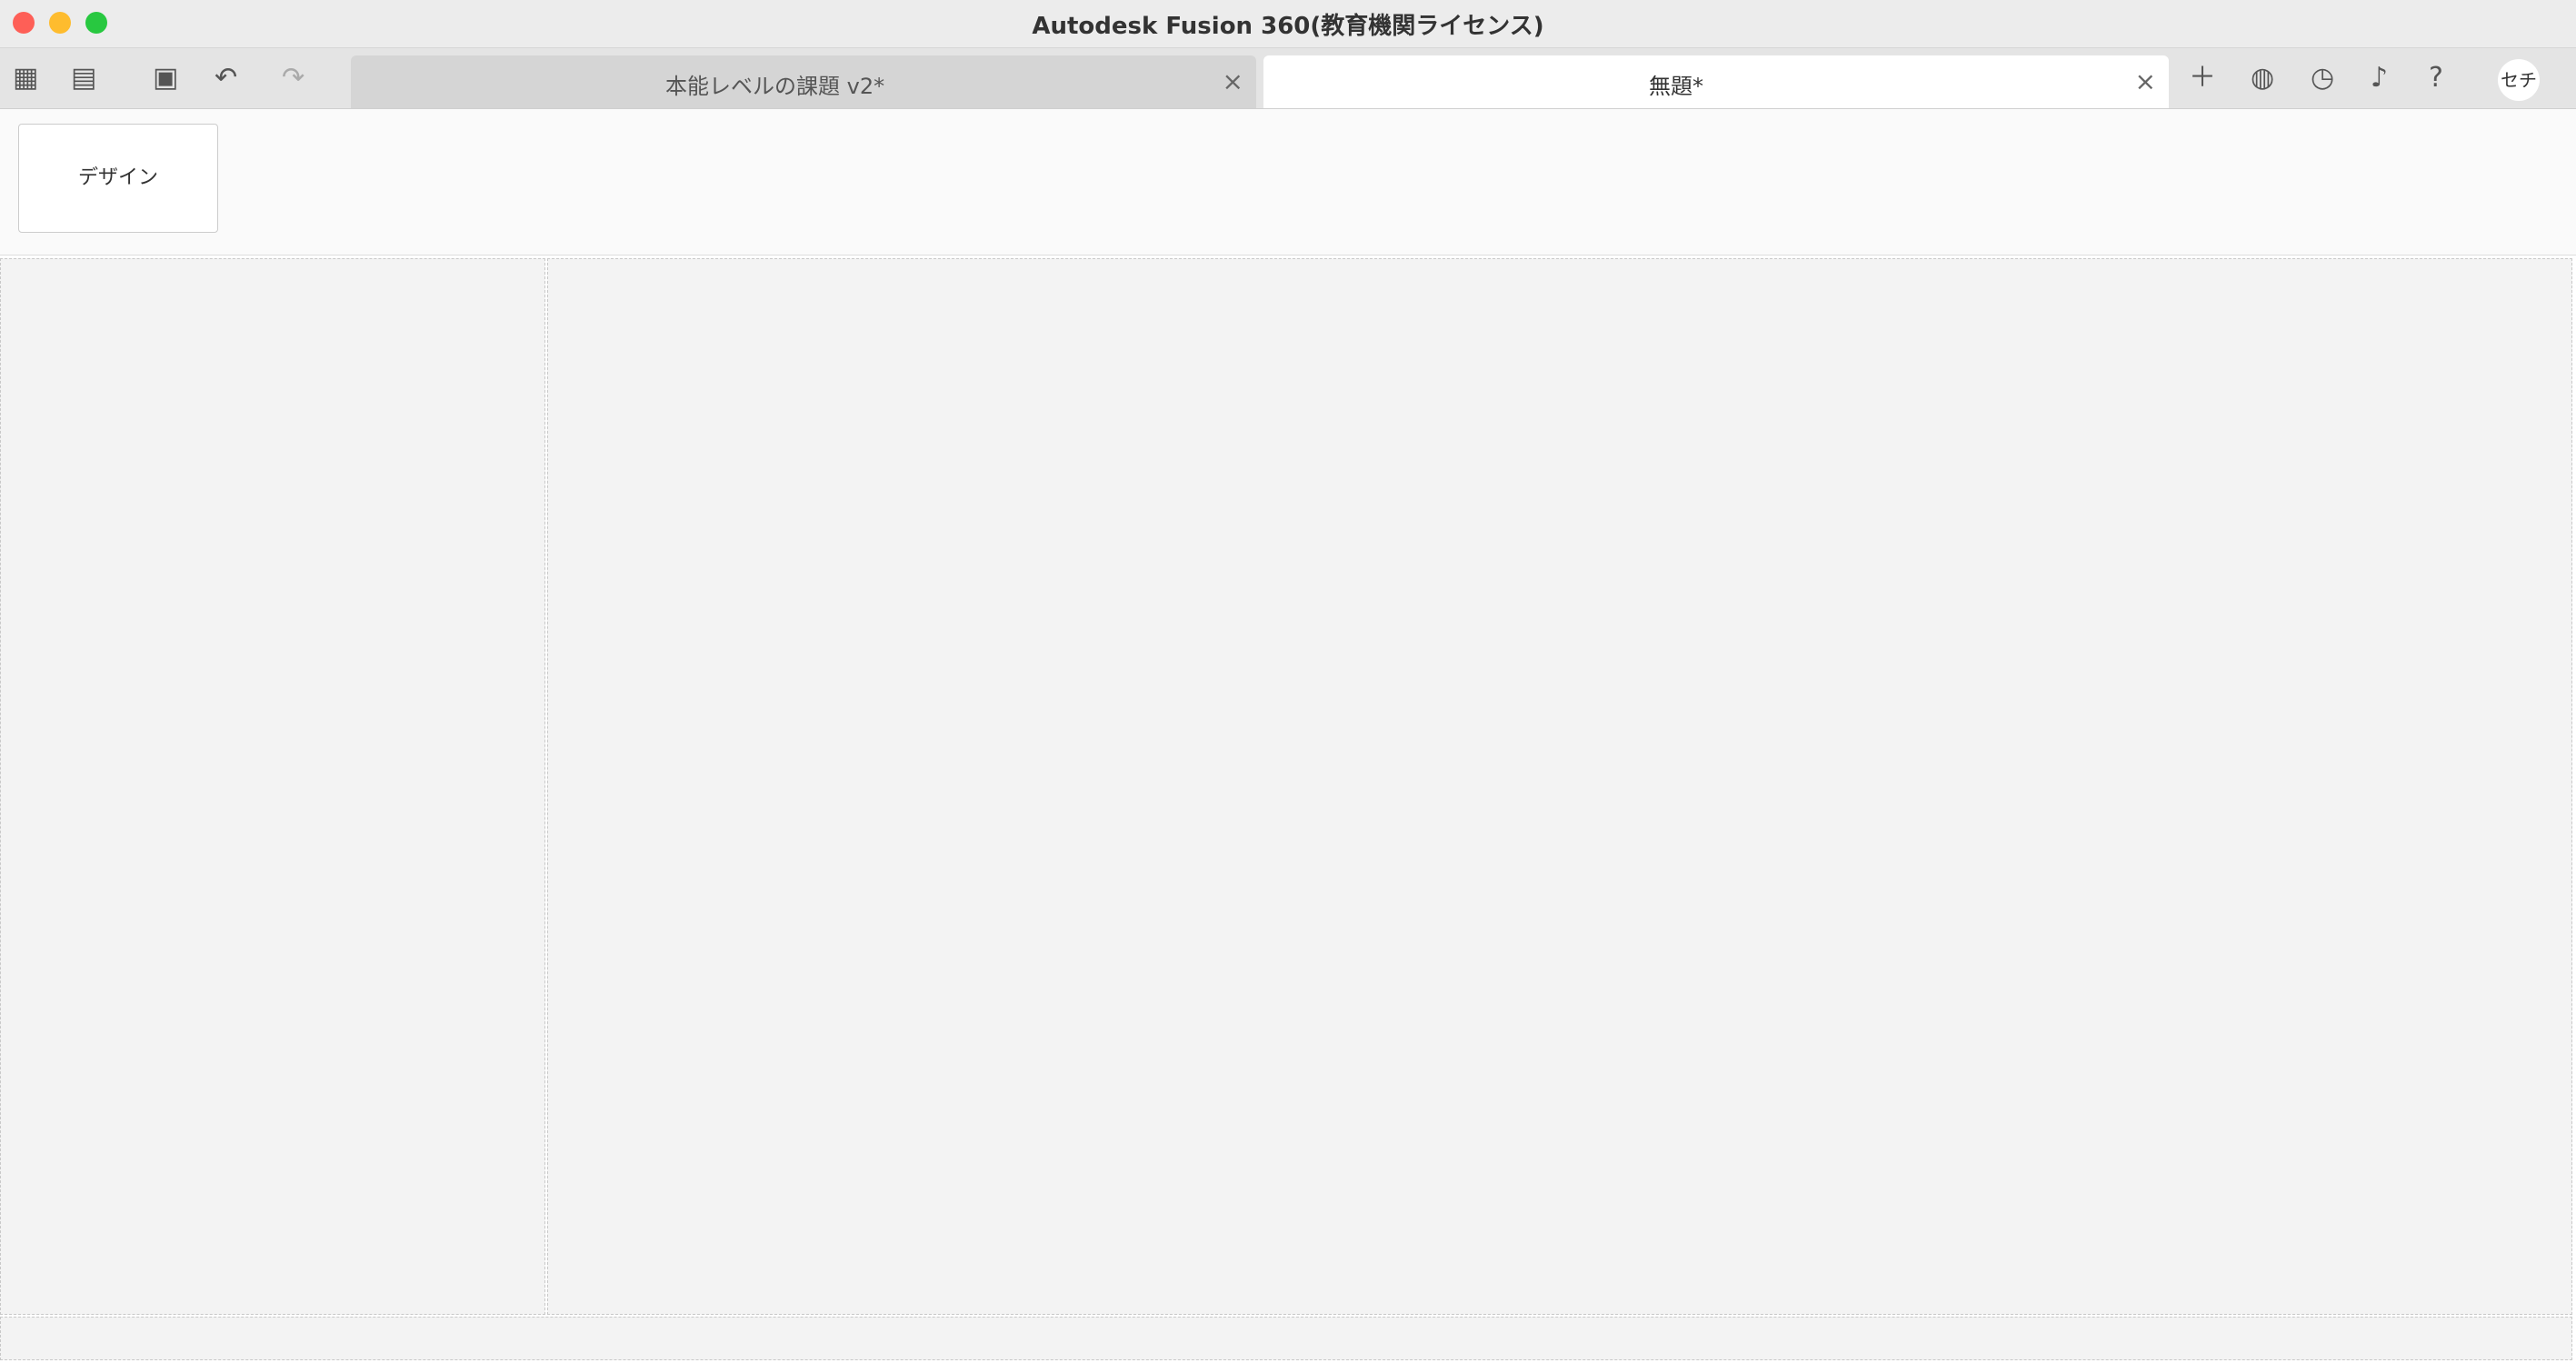 This screenshot has height=1363, width=2576. I want to click on data-panel-icon: ▦, so click(25, 78).